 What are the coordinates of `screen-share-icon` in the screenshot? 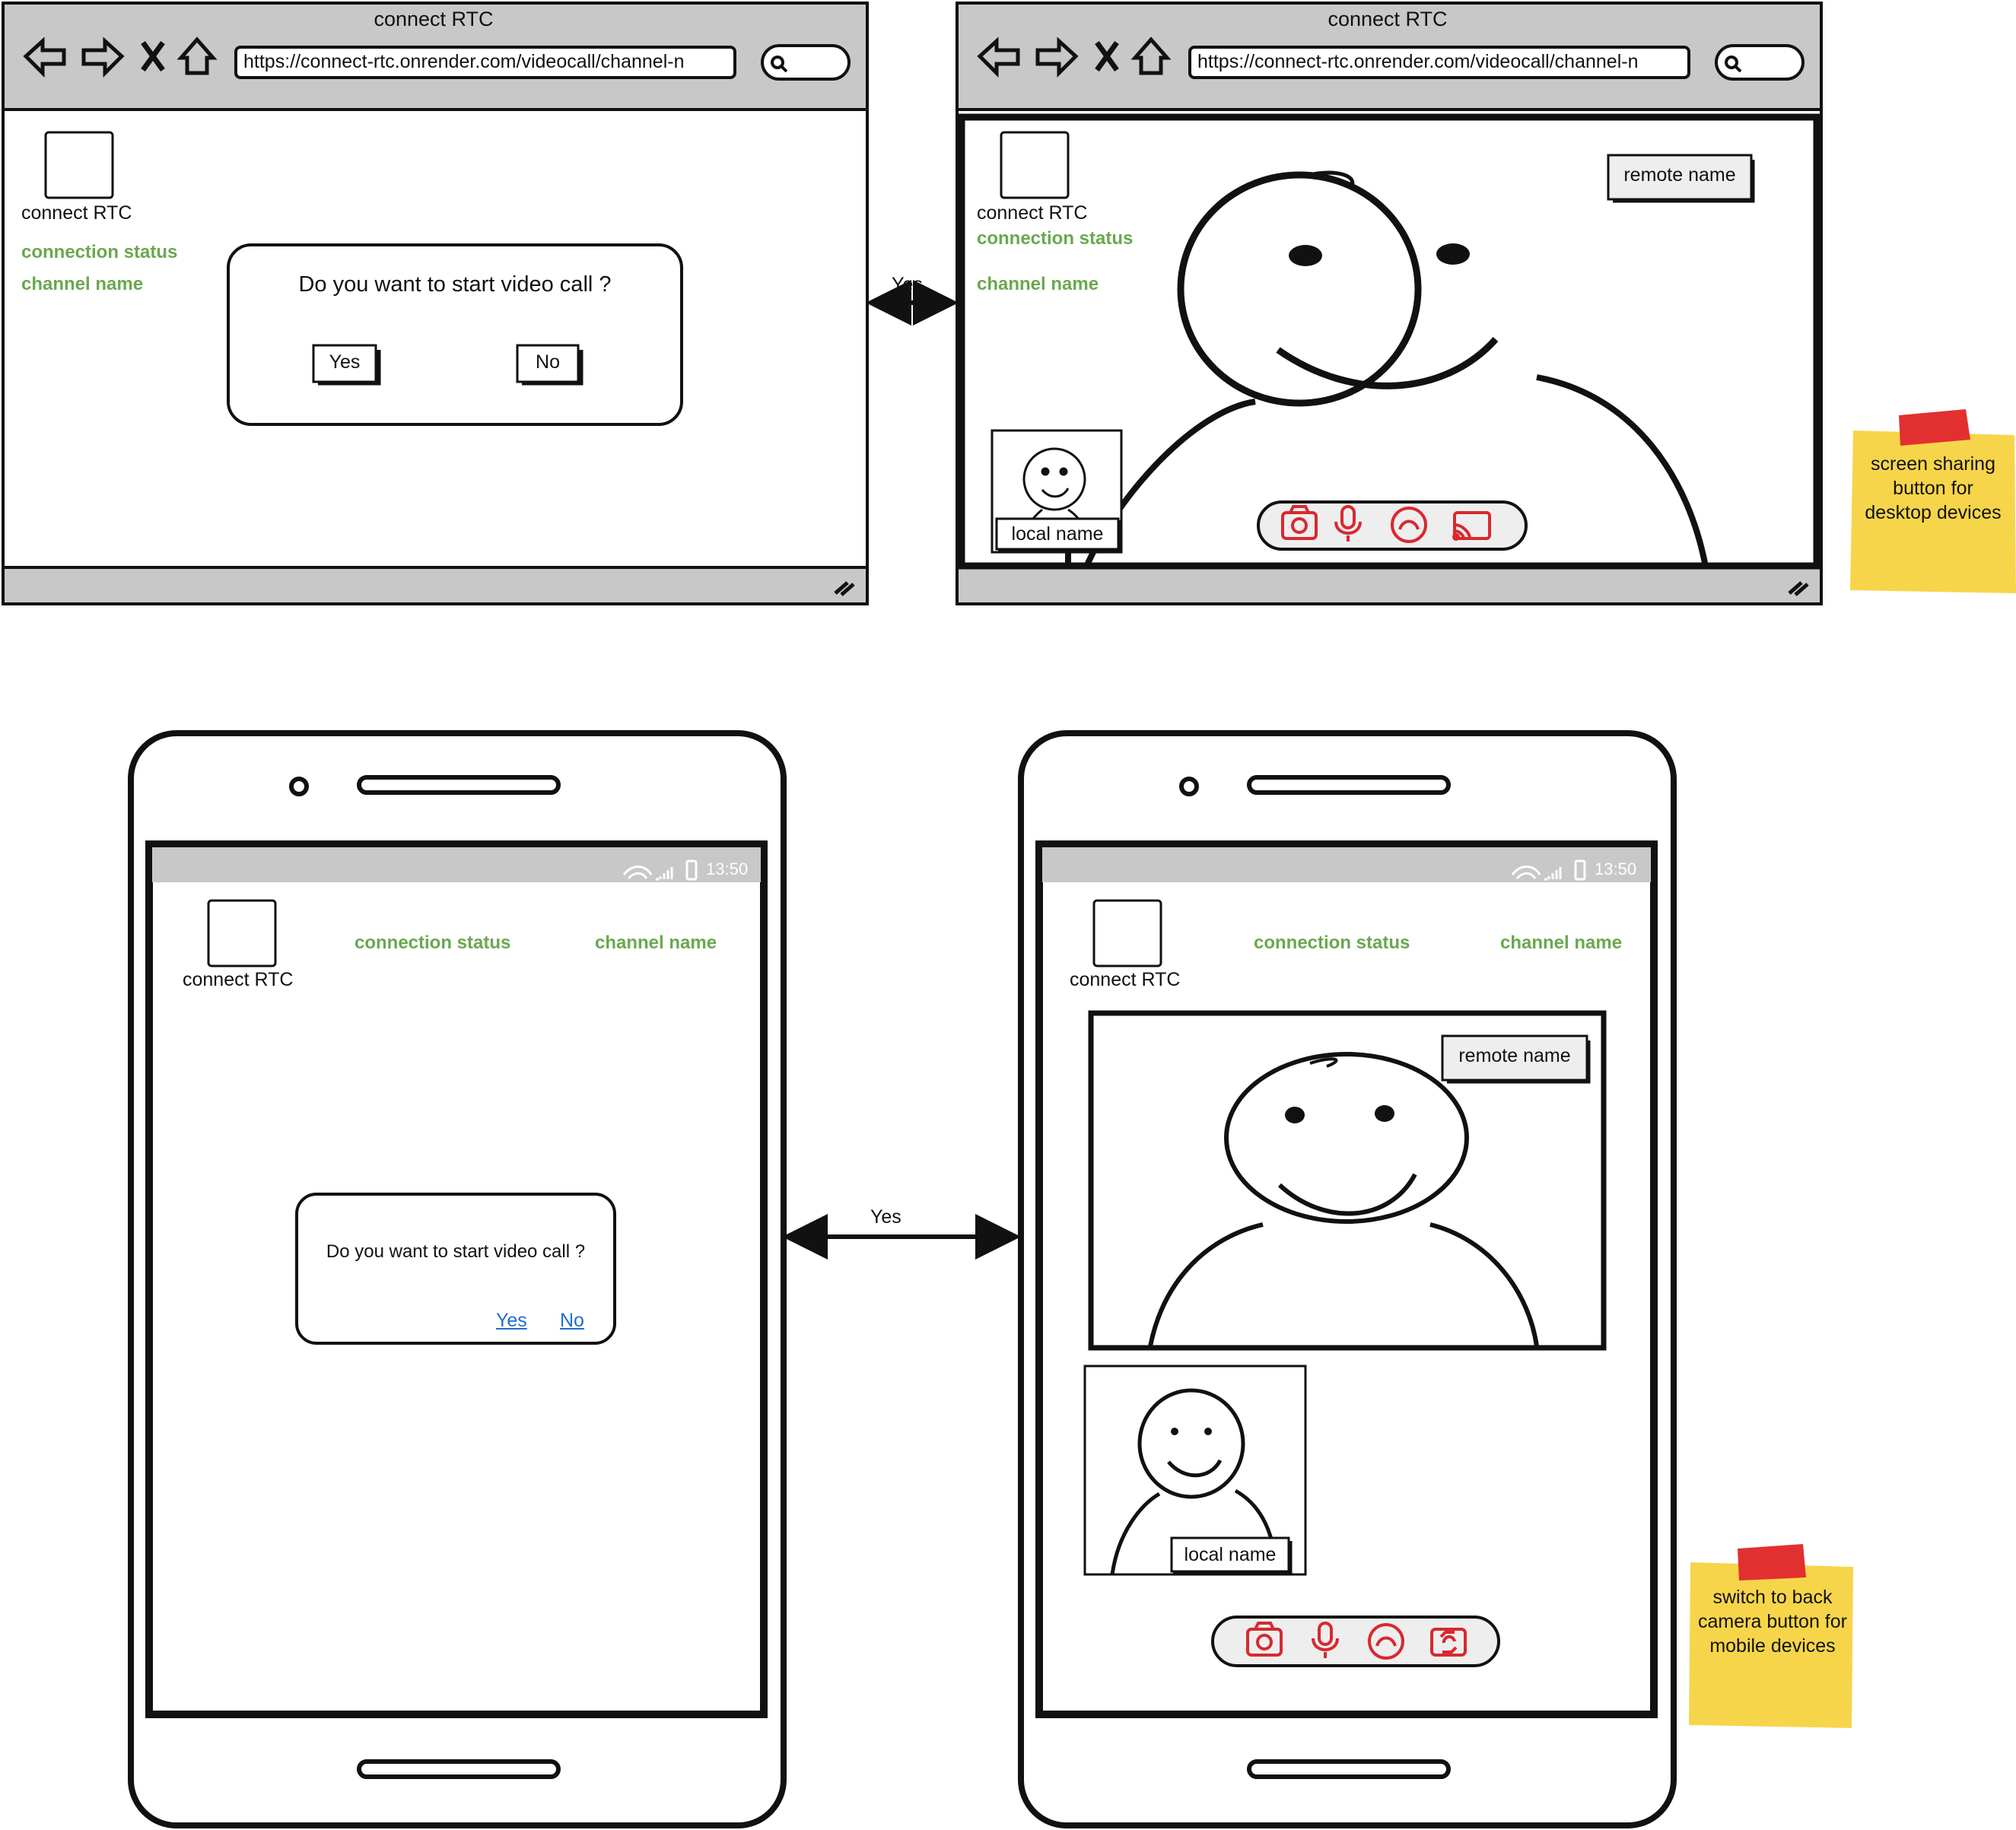 It's located at (1472, 526).